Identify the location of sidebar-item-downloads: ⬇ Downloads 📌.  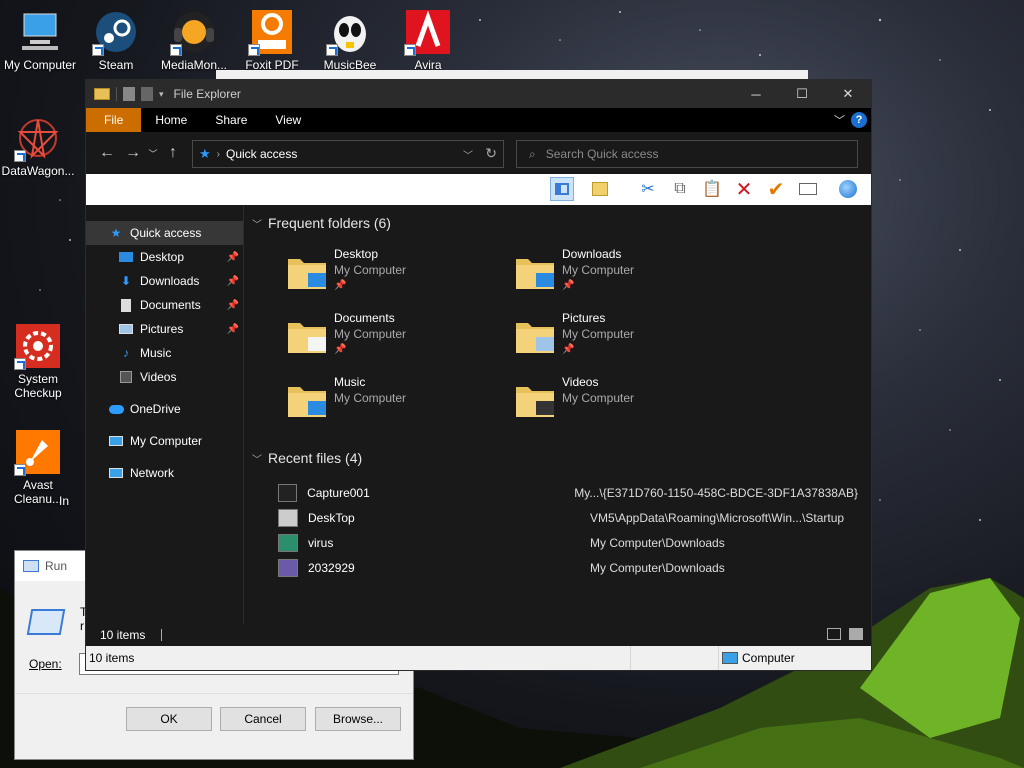
(164, 281).